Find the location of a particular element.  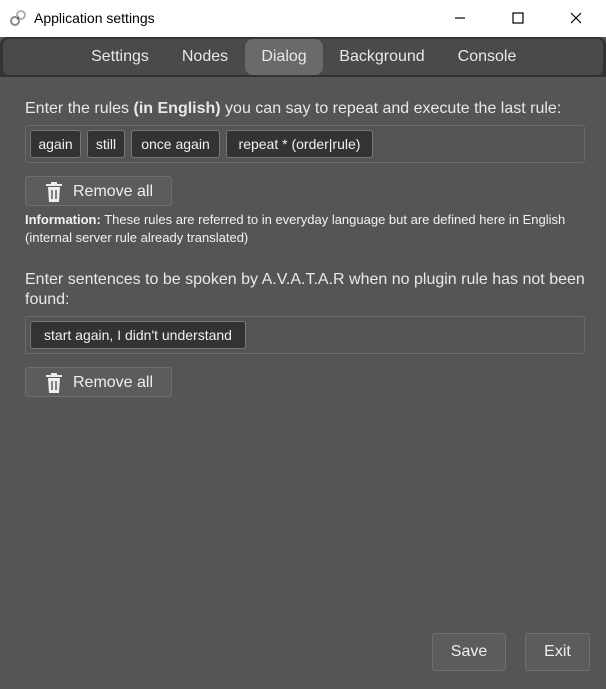

window-title: Application settings is located at coordinates (94, 18).